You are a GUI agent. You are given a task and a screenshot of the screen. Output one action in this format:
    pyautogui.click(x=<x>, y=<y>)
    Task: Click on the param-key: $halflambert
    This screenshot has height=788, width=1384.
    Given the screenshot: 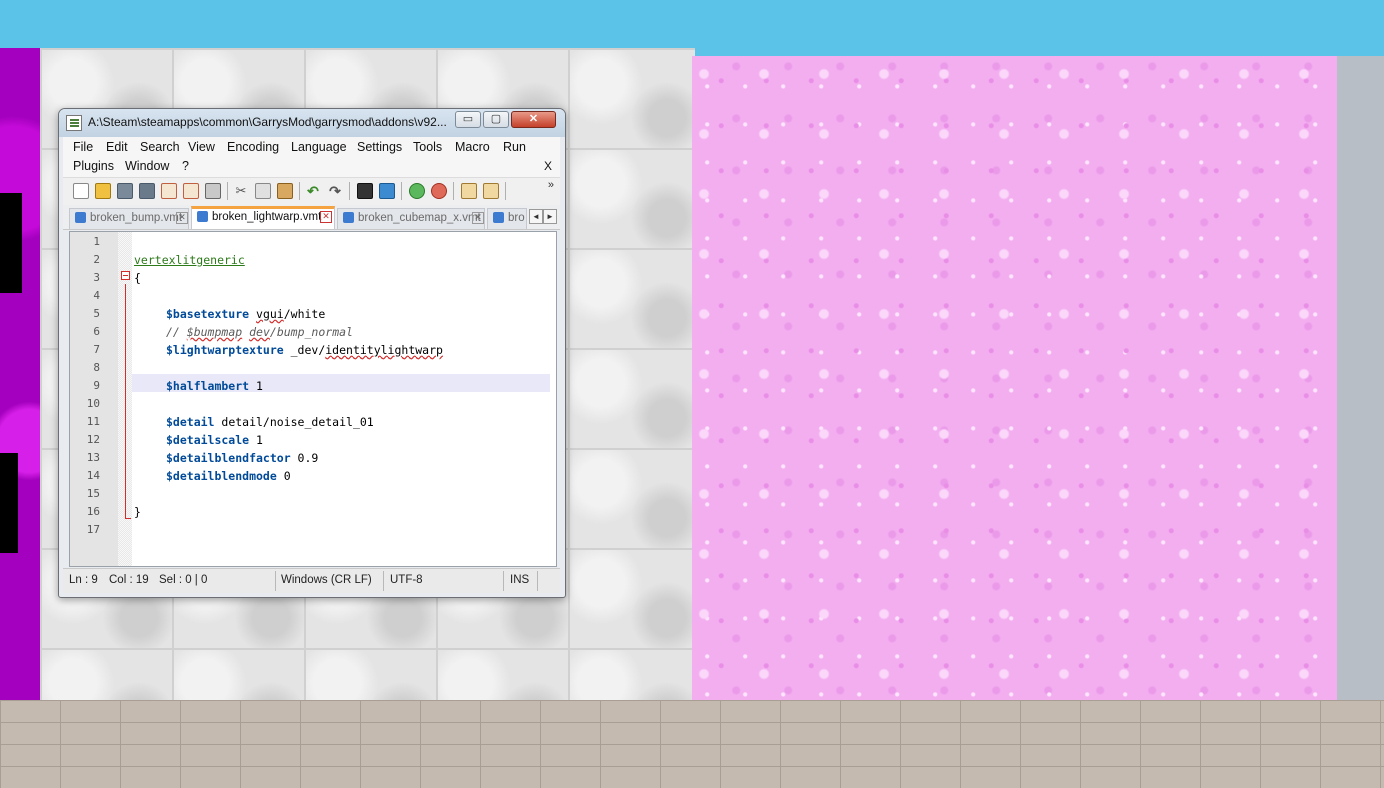 What is the action you would take?
    pyautogui.click(x=208, y=386)
    